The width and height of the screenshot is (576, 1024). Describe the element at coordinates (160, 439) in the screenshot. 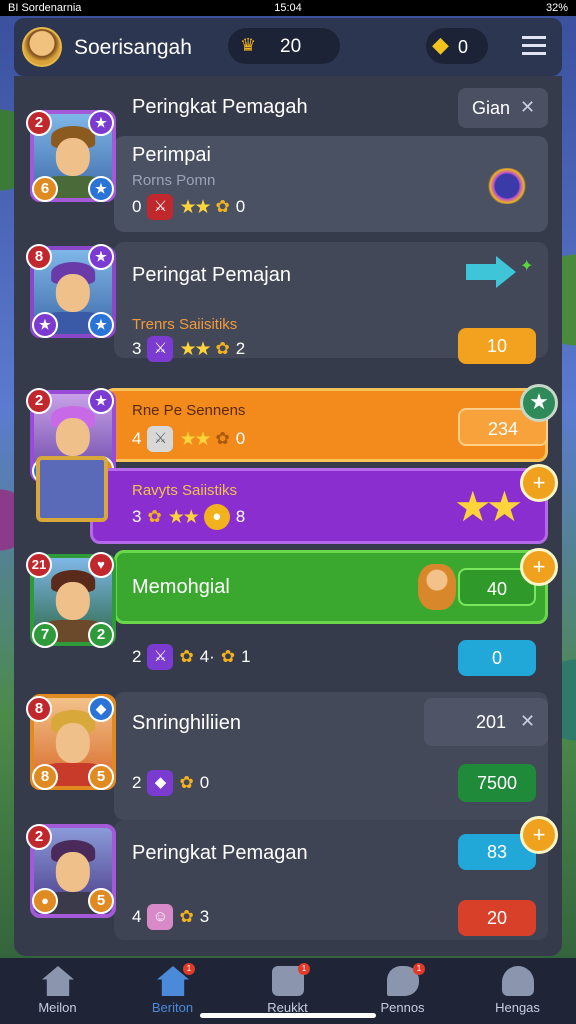

I see `sword-icon: ⚔` at that location.